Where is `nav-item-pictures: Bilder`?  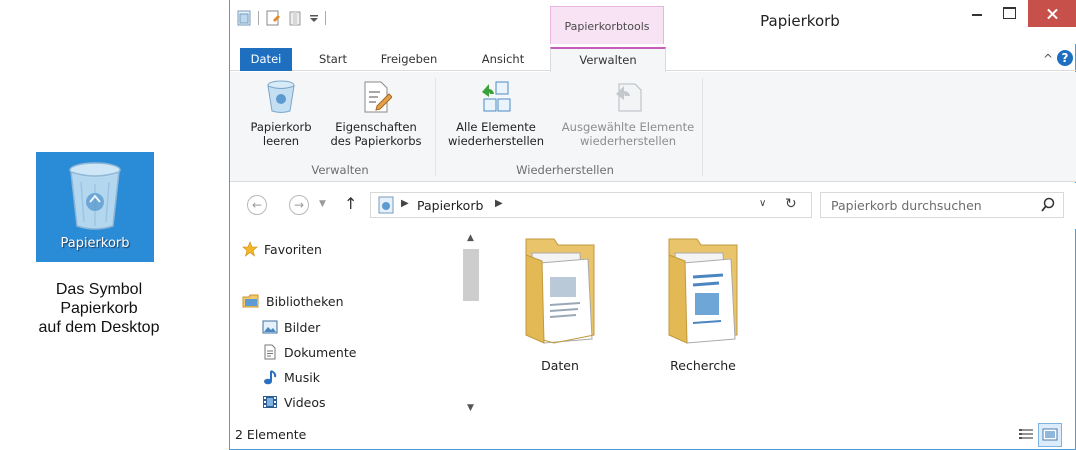
nav-item-pictures: Bilder is located at coordinates (291, 327).